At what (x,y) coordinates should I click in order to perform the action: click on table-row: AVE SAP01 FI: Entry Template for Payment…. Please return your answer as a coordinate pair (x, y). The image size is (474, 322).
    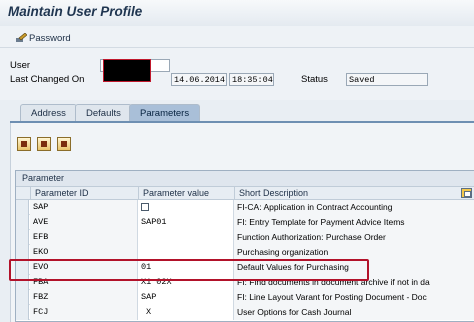
    Looking at the image, I should click on (245, 222).